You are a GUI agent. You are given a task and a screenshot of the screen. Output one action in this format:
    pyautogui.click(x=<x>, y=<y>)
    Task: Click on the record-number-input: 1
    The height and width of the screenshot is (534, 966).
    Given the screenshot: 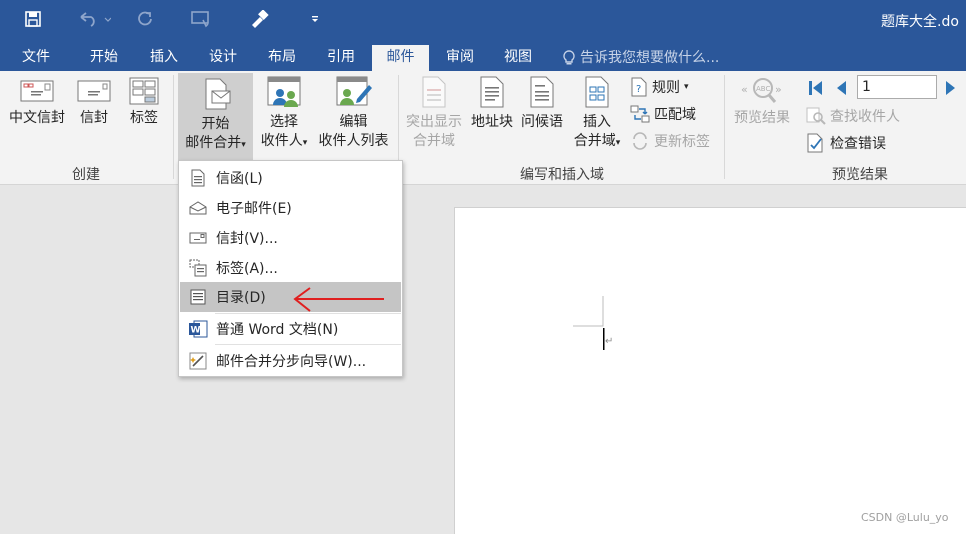 What is the action you would take?
    pyautogui.click(x=897, y=87)
    